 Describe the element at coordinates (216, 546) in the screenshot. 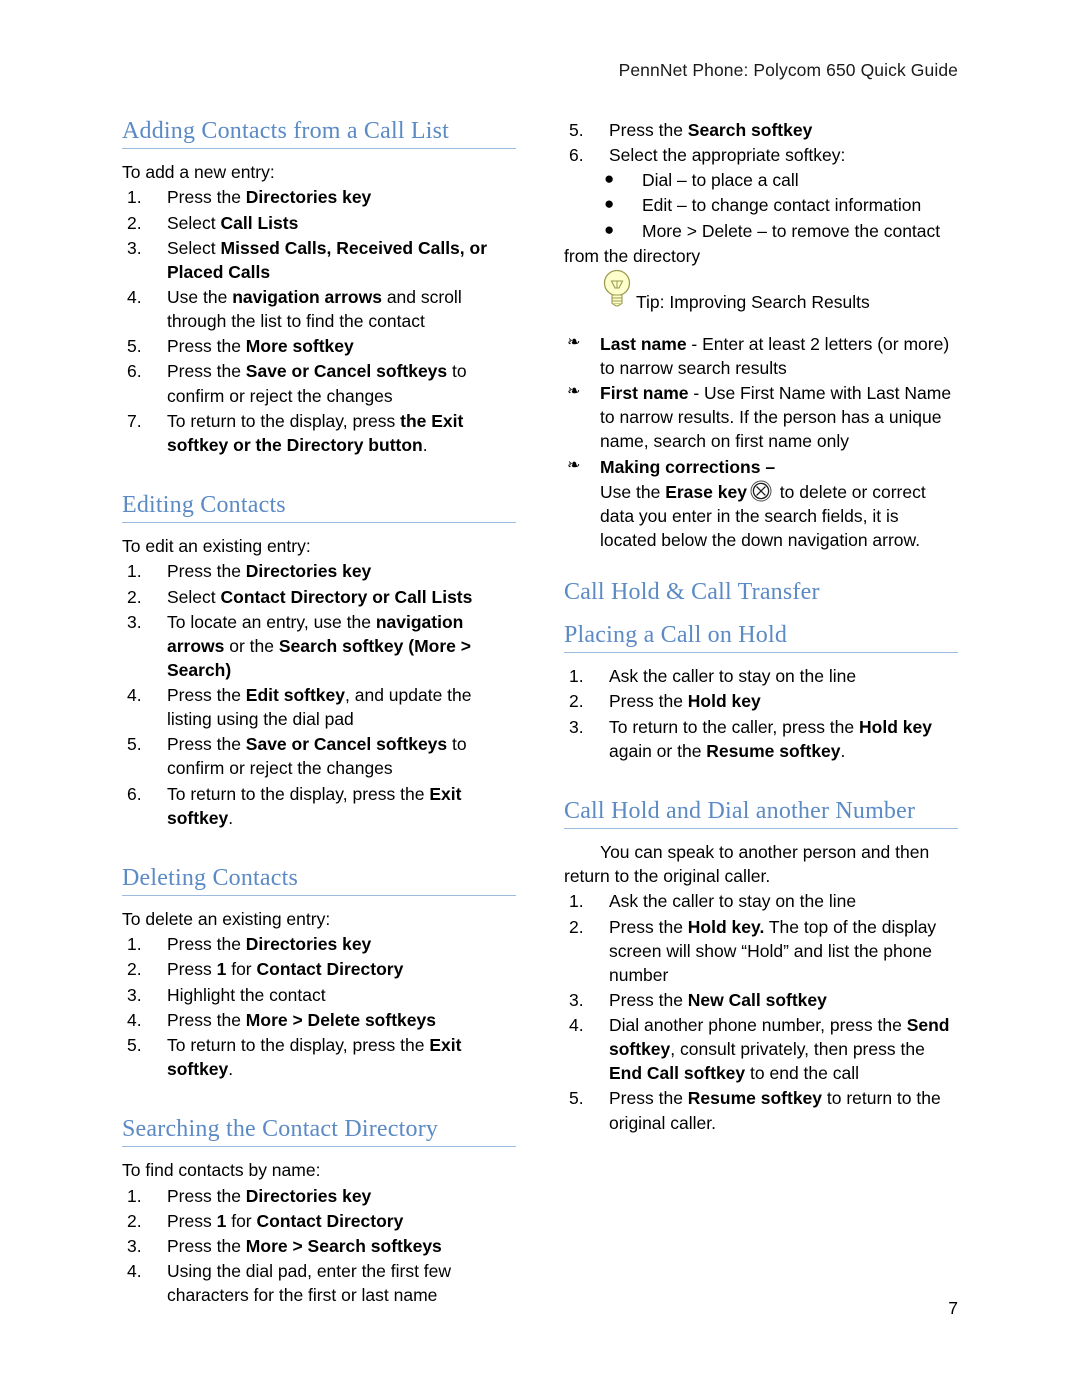

I see `section-intro: To edit an existing entry:` at that location.